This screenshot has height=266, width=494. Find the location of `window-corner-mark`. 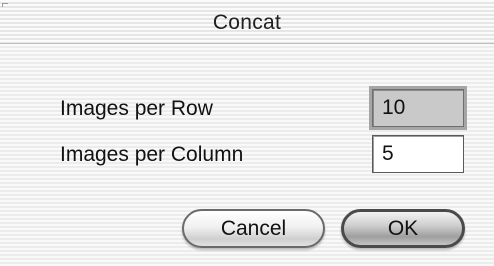

window-corner-mark is located at coordinates (5, 5).